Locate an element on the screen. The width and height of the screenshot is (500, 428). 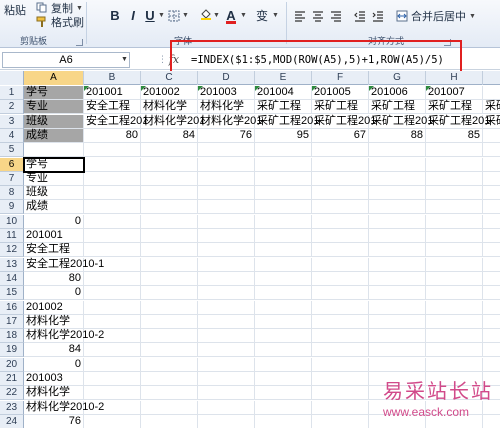
font-color-dropdown-icon: ▼ is located at coordinates (243, 15).